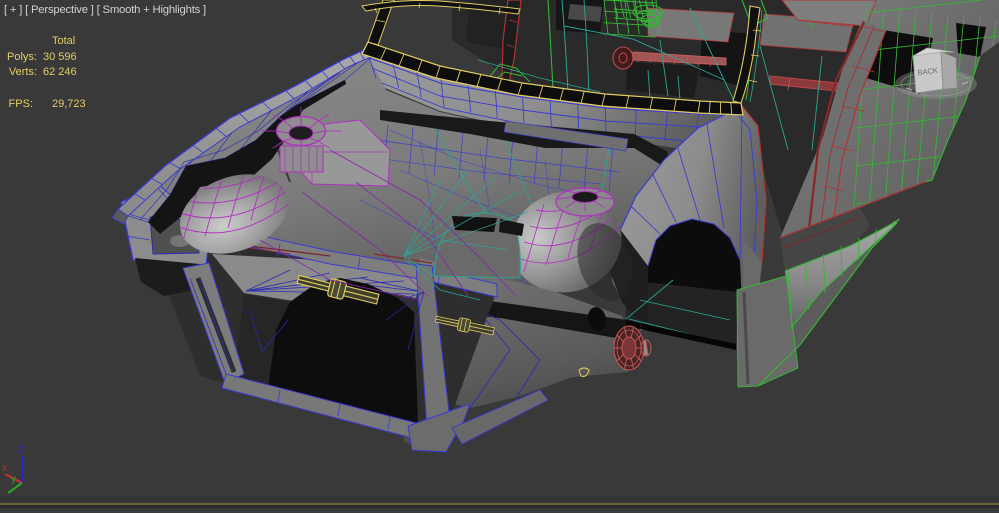 This screenshot has height=513, width=999. What do you see at coordinates (60, 72) in the screenshot?
I see `svg-text: 62 246` at bounding box center [60, 72].